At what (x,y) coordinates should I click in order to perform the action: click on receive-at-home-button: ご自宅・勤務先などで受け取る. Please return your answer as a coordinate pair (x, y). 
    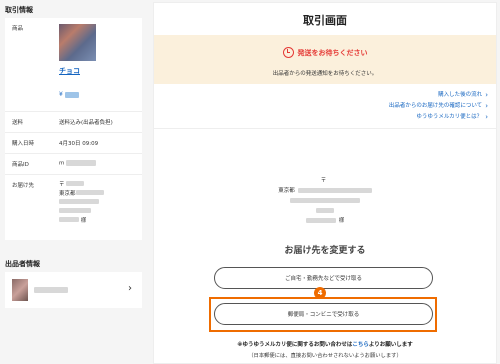
    Looking at the image, I should click on (323, 278).